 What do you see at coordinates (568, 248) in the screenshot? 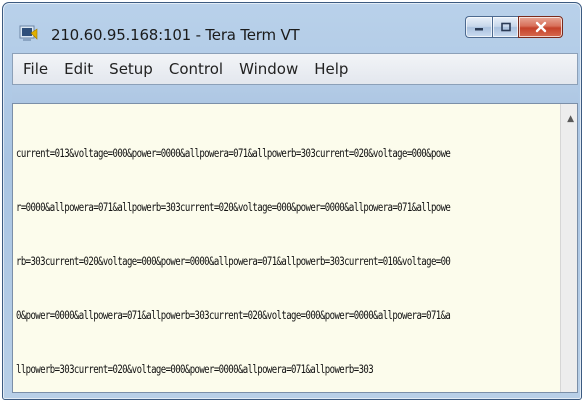
I see `vertical-scrollbar: ▲` at bounding box center [568, 248].